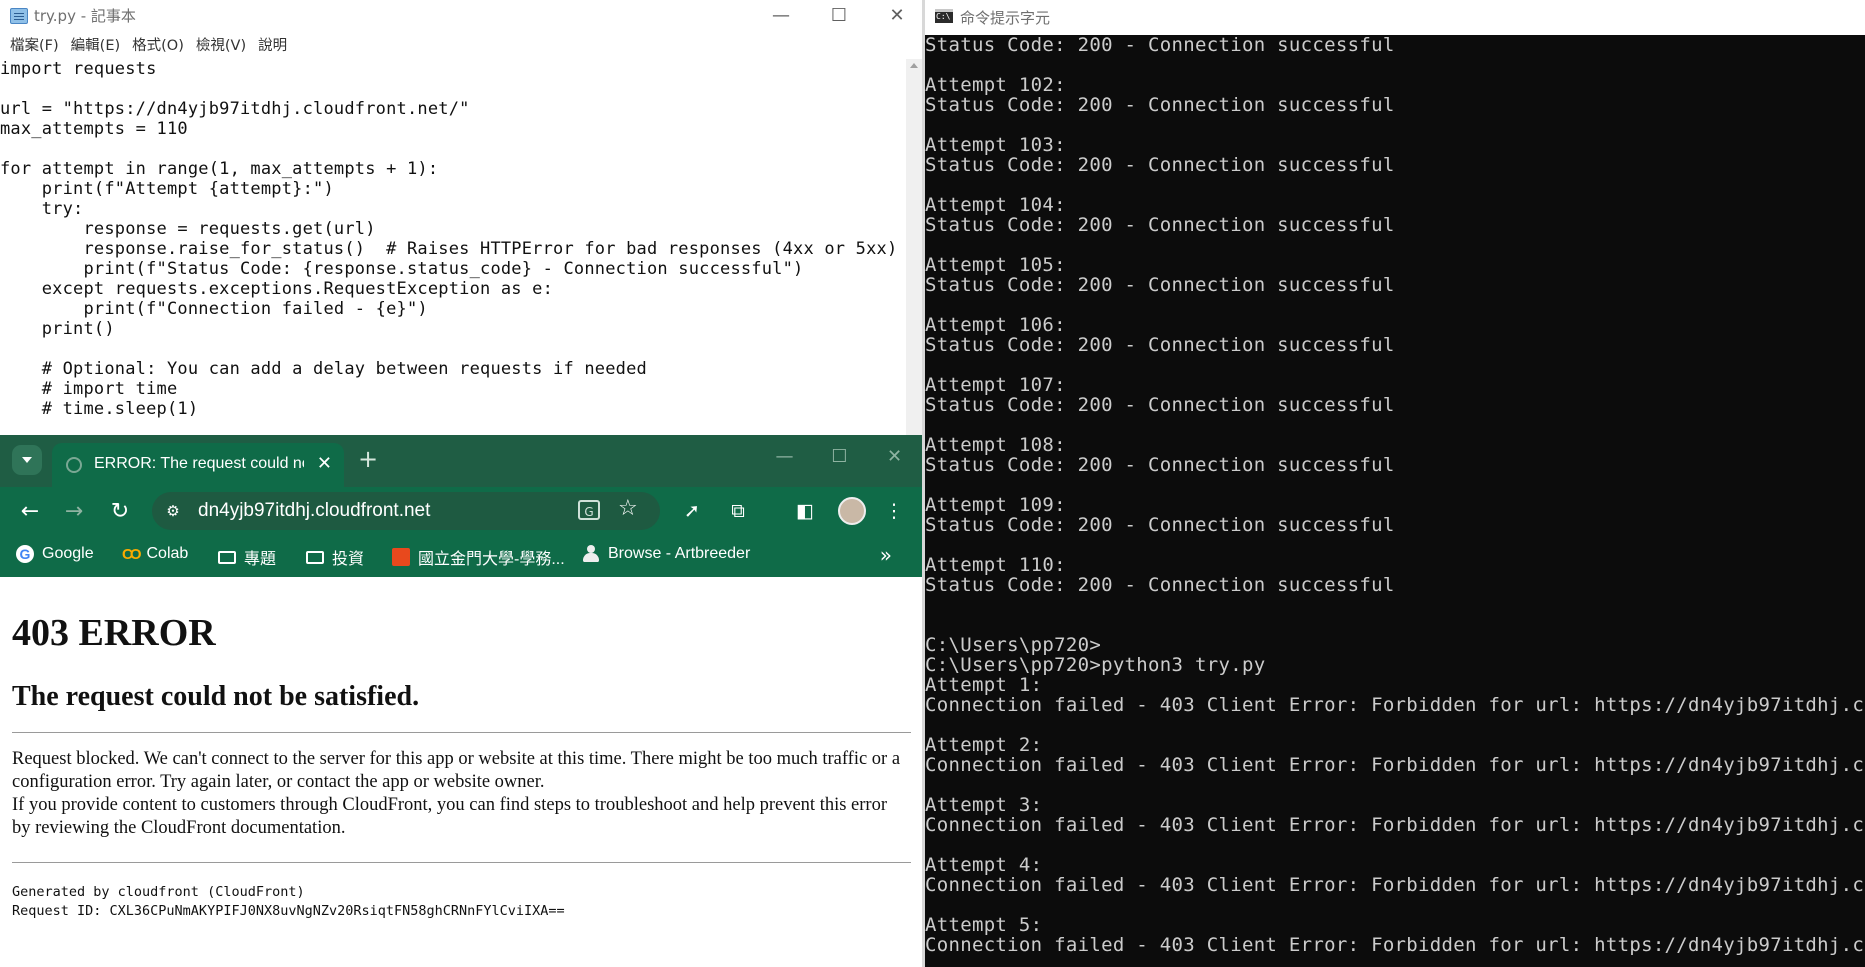 The width and height of the screenshot is (1865, 967). Describe the element at coordinates (984, 925) in the screenshot. I see `console-line: Attempt 5:` at that location.